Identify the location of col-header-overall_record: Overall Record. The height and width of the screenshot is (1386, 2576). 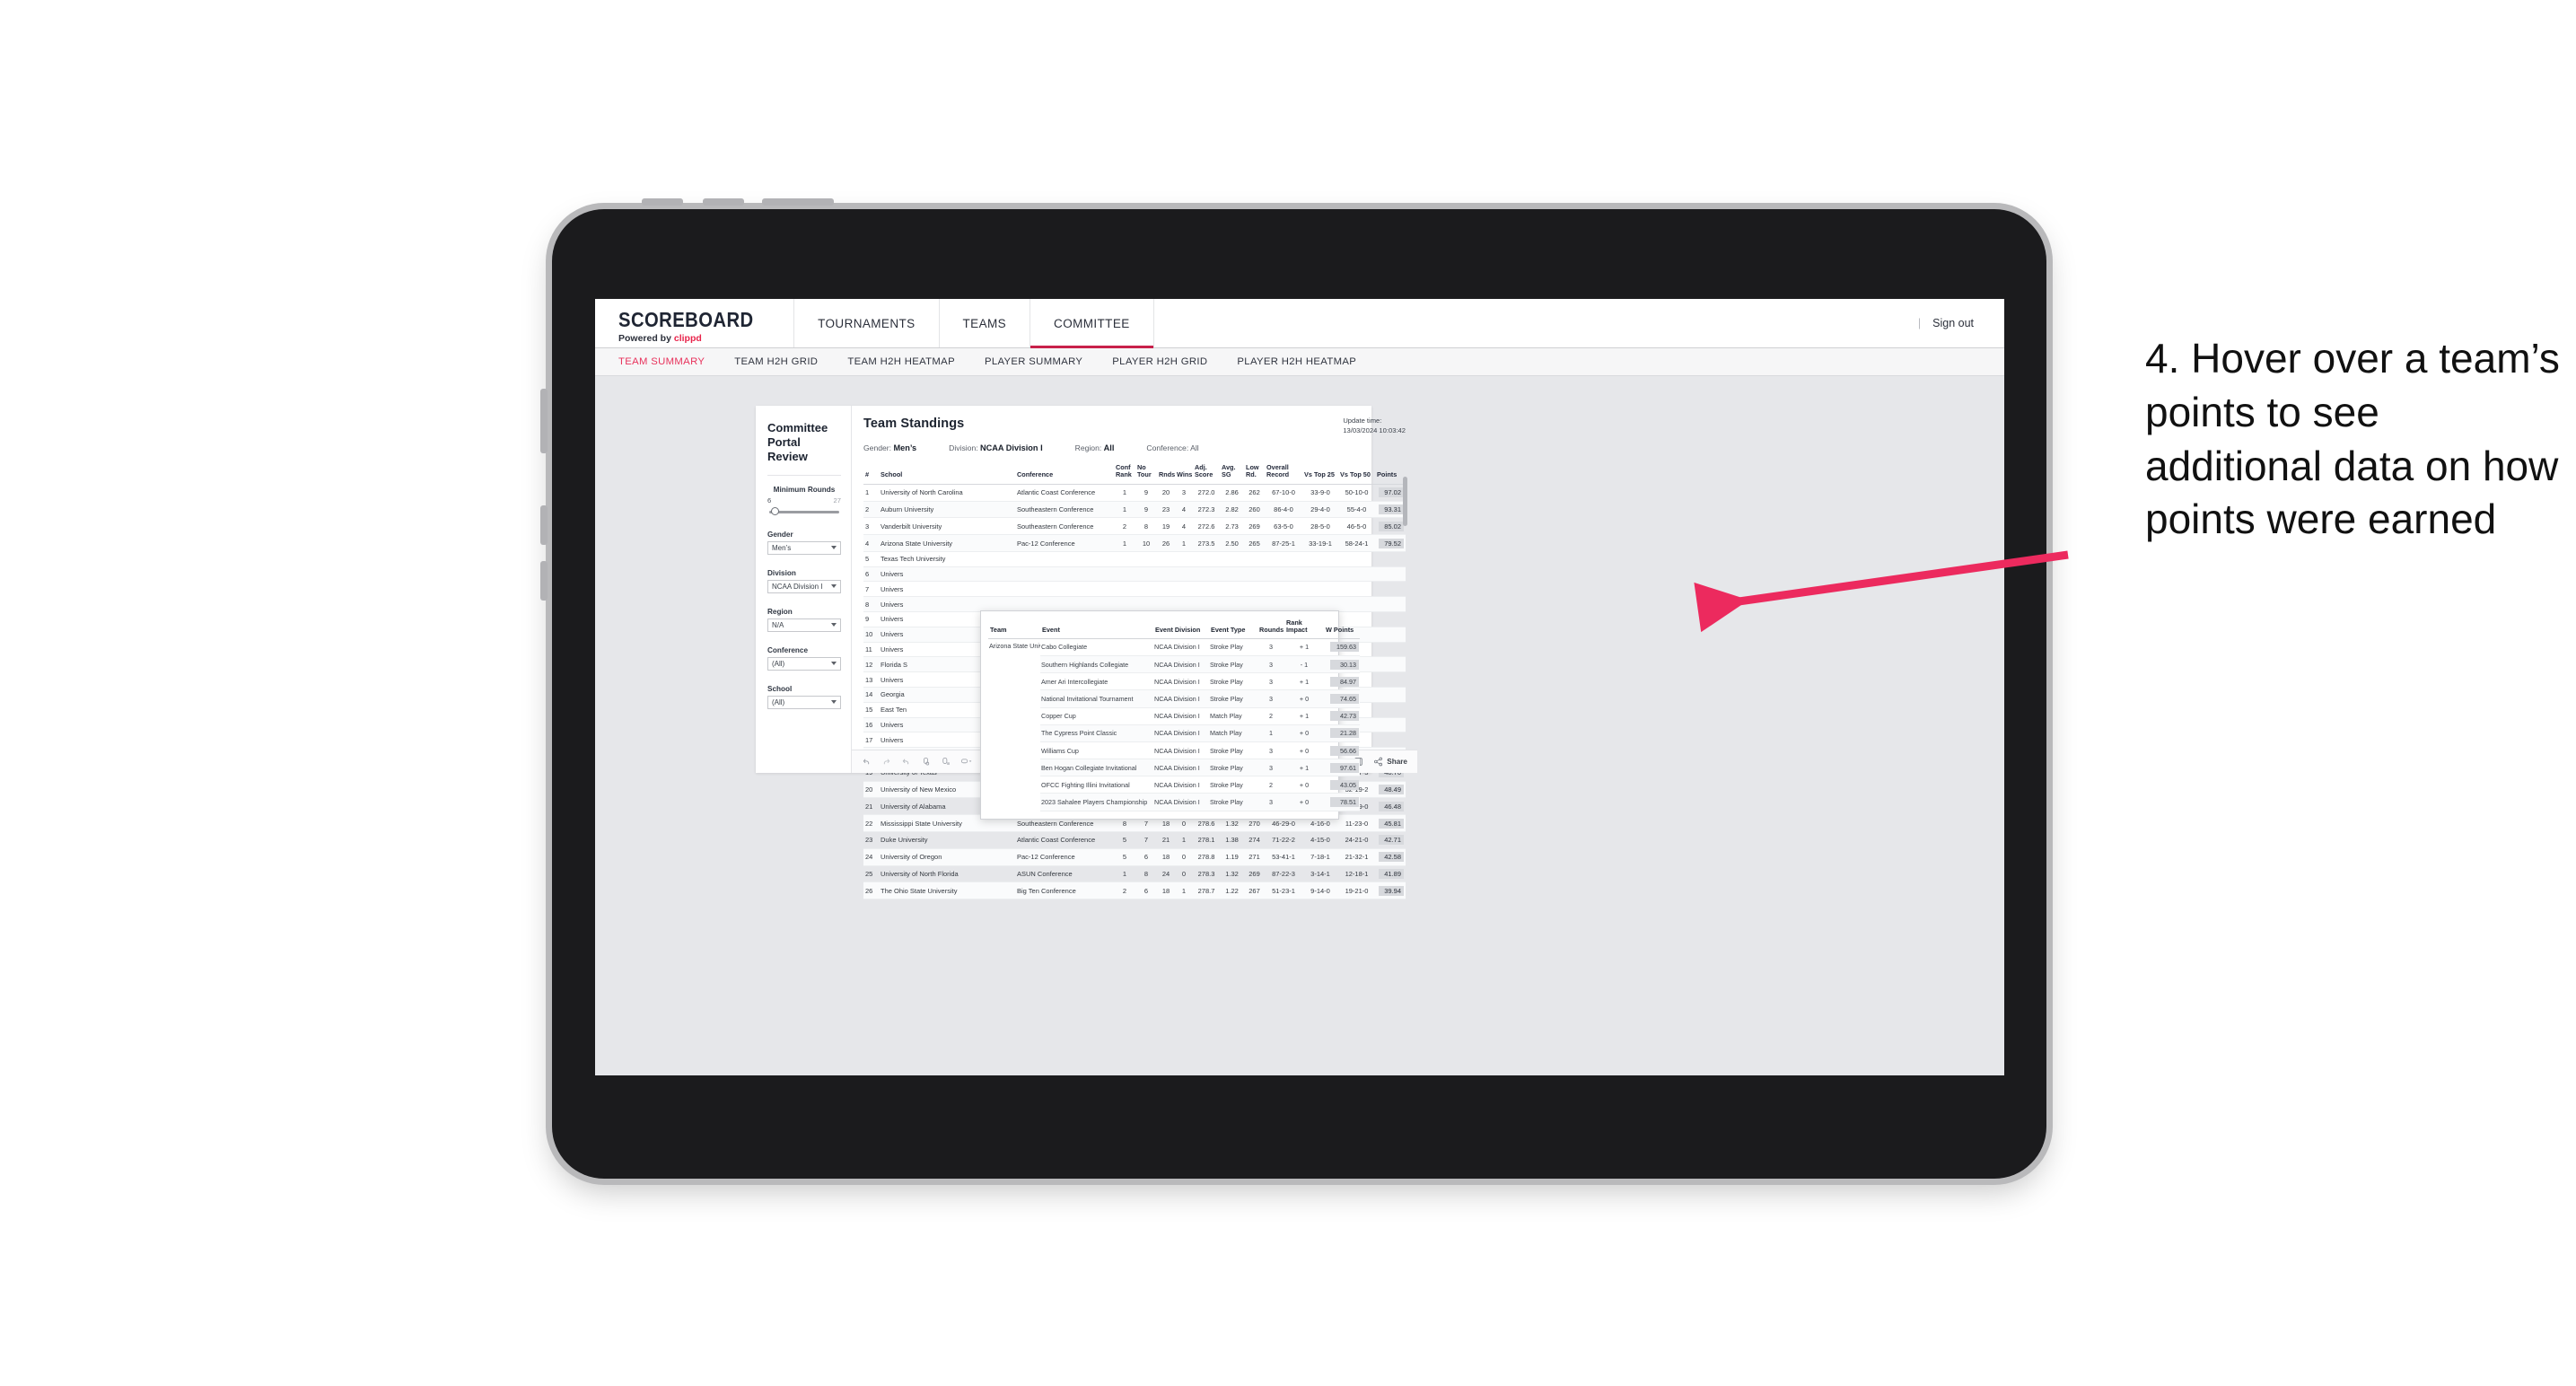
(1283, 473).